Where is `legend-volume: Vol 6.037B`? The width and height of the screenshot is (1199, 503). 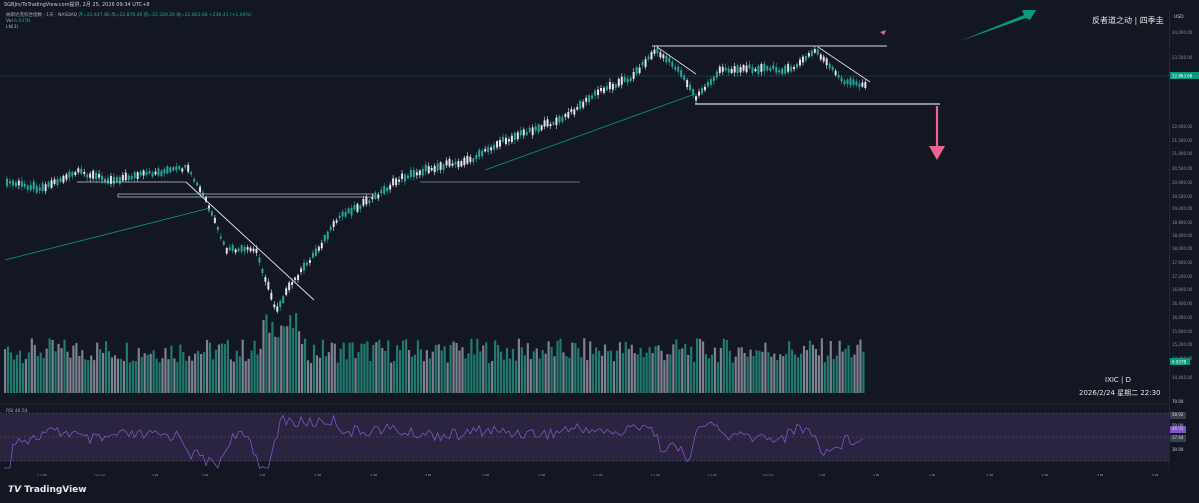
legend-volume: Vol 6.037B is located at coordinates (18, 21).